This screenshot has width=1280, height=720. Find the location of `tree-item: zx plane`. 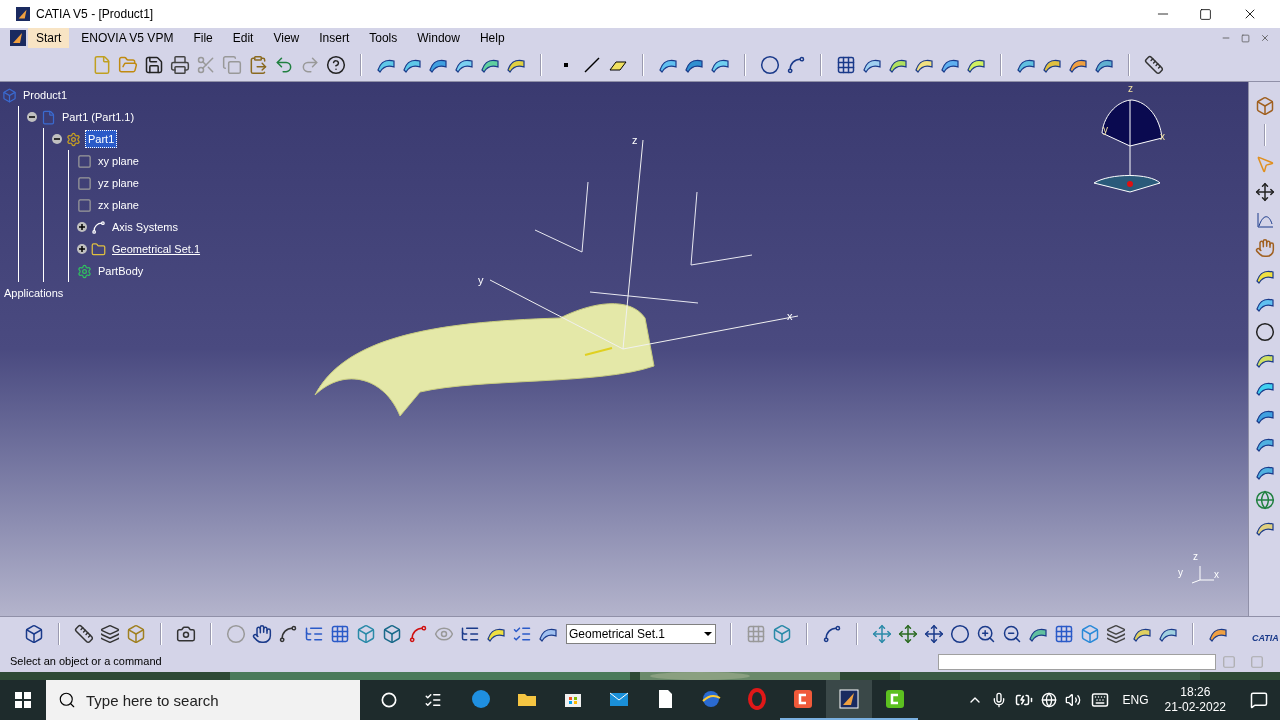

tree-item: zx plane is located at coordinates (118, 205).